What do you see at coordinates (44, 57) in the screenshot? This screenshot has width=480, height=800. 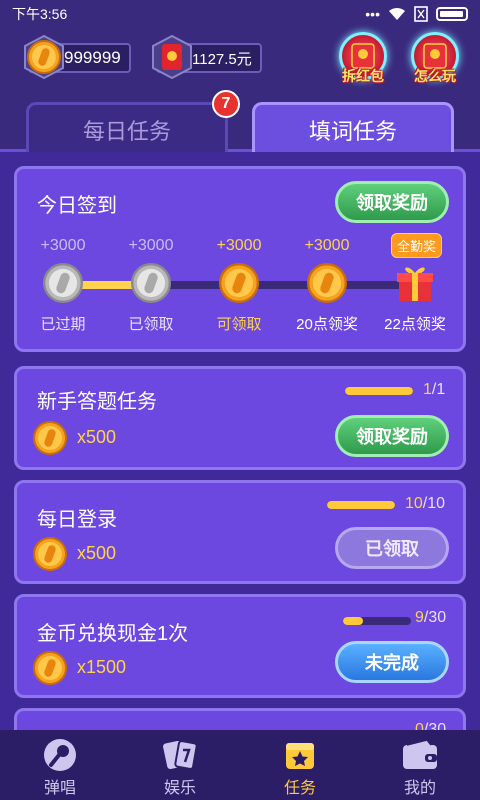 I see `coin-hex-icon` at bounding box center [44, 57].